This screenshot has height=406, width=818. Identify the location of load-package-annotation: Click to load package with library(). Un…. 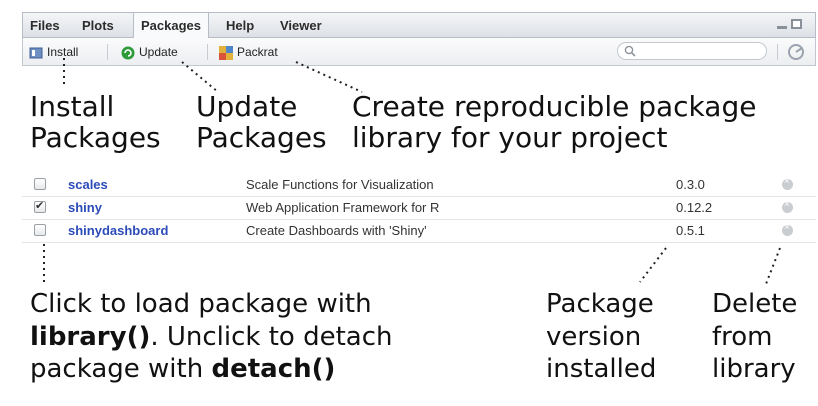
(211, 337).